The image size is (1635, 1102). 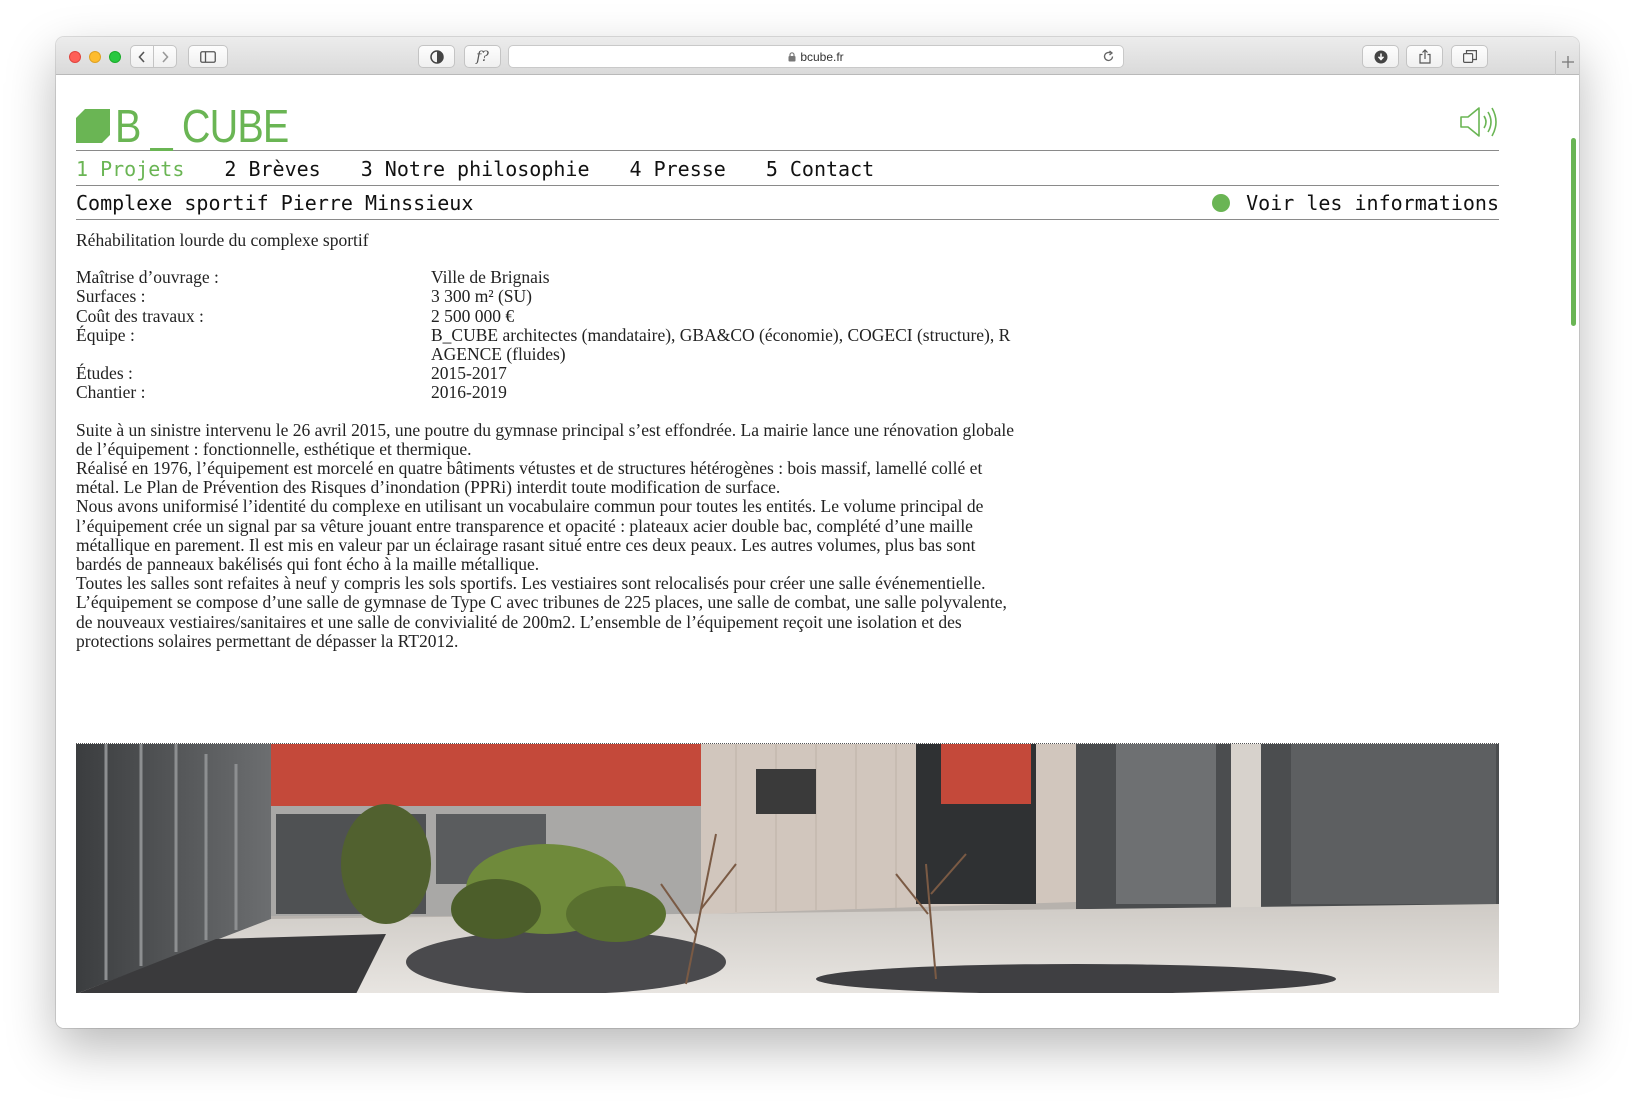 I want to click on sidebar-button, so click(x=208, y=56).